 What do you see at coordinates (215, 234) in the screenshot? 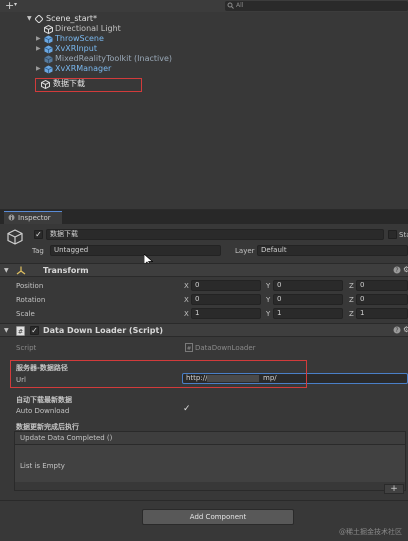
I see `object-name-field: 数据下载` at bounding box center [215, 234].